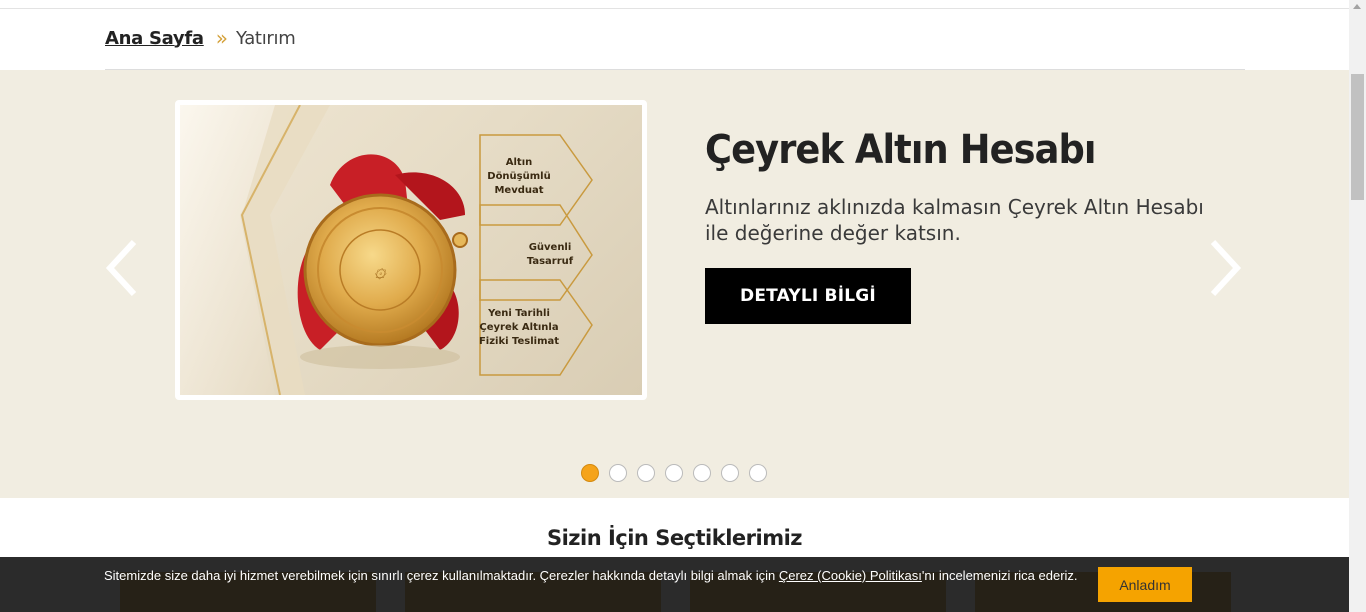  I want to click on breadcrumb-current: Yatırım, so click(265, 38).